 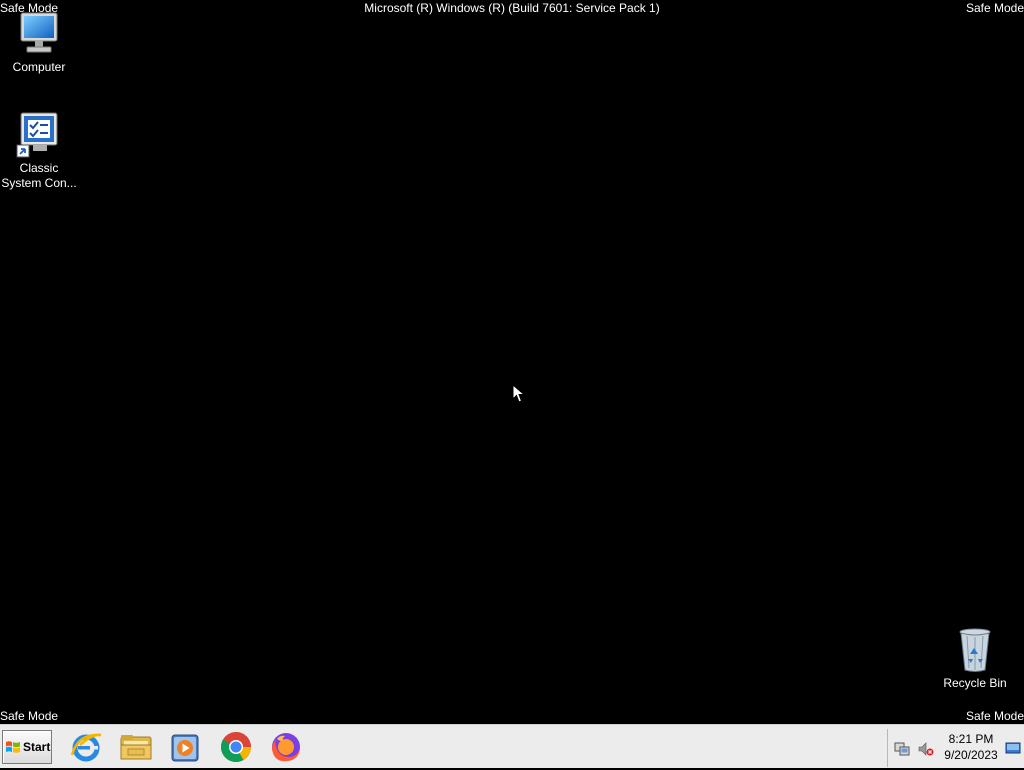 What do you see at coordinates (136, 752) in the screenshot?
I see `folder-icon` at bounding box center [136, 752].